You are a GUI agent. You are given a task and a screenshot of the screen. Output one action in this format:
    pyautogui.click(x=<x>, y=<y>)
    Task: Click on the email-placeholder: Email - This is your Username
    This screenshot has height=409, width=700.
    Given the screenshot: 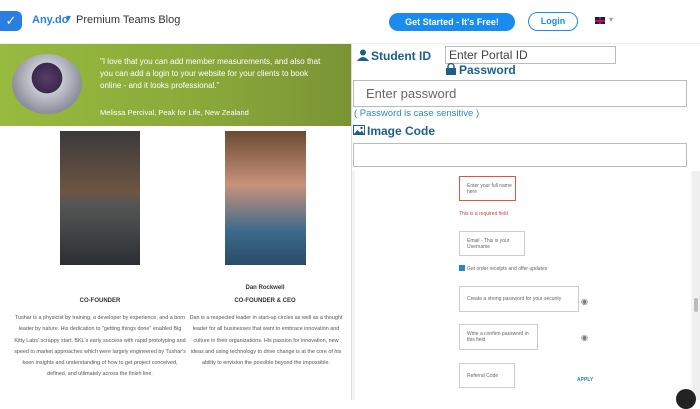 What is the action you would take?
    pyautogui.click(x=488, y=243)
    